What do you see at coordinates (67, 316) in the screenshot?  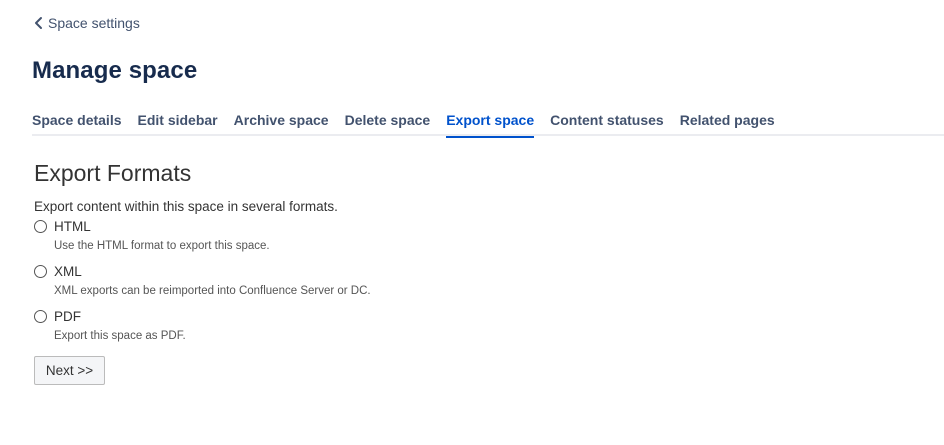 I see `option-label-pdf: PDF` at bounding box center [67, 316].